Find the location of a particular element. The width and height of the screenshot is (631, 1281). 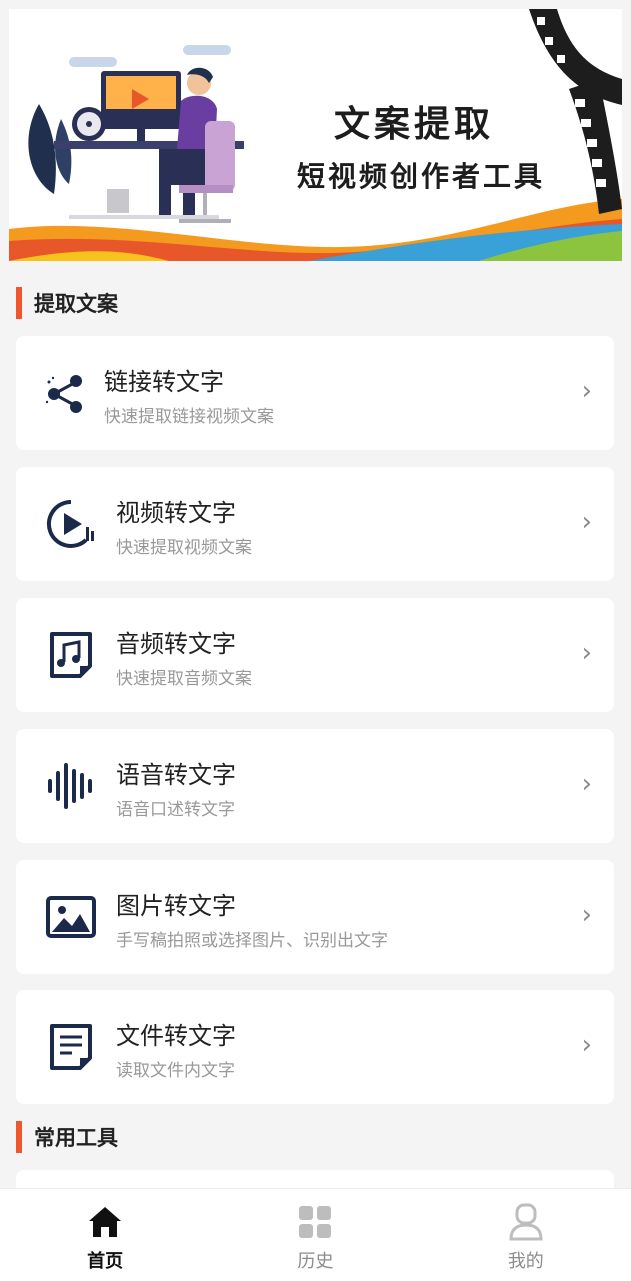

section-header-extract: 提取文案 is located at coordinates (67, 303).